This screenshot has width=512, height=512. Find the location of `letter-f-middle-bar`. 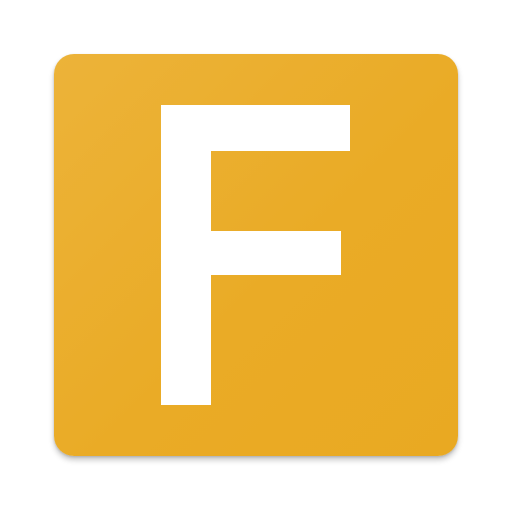

letter-f-middle-bar is located at coordinates (251, 253).